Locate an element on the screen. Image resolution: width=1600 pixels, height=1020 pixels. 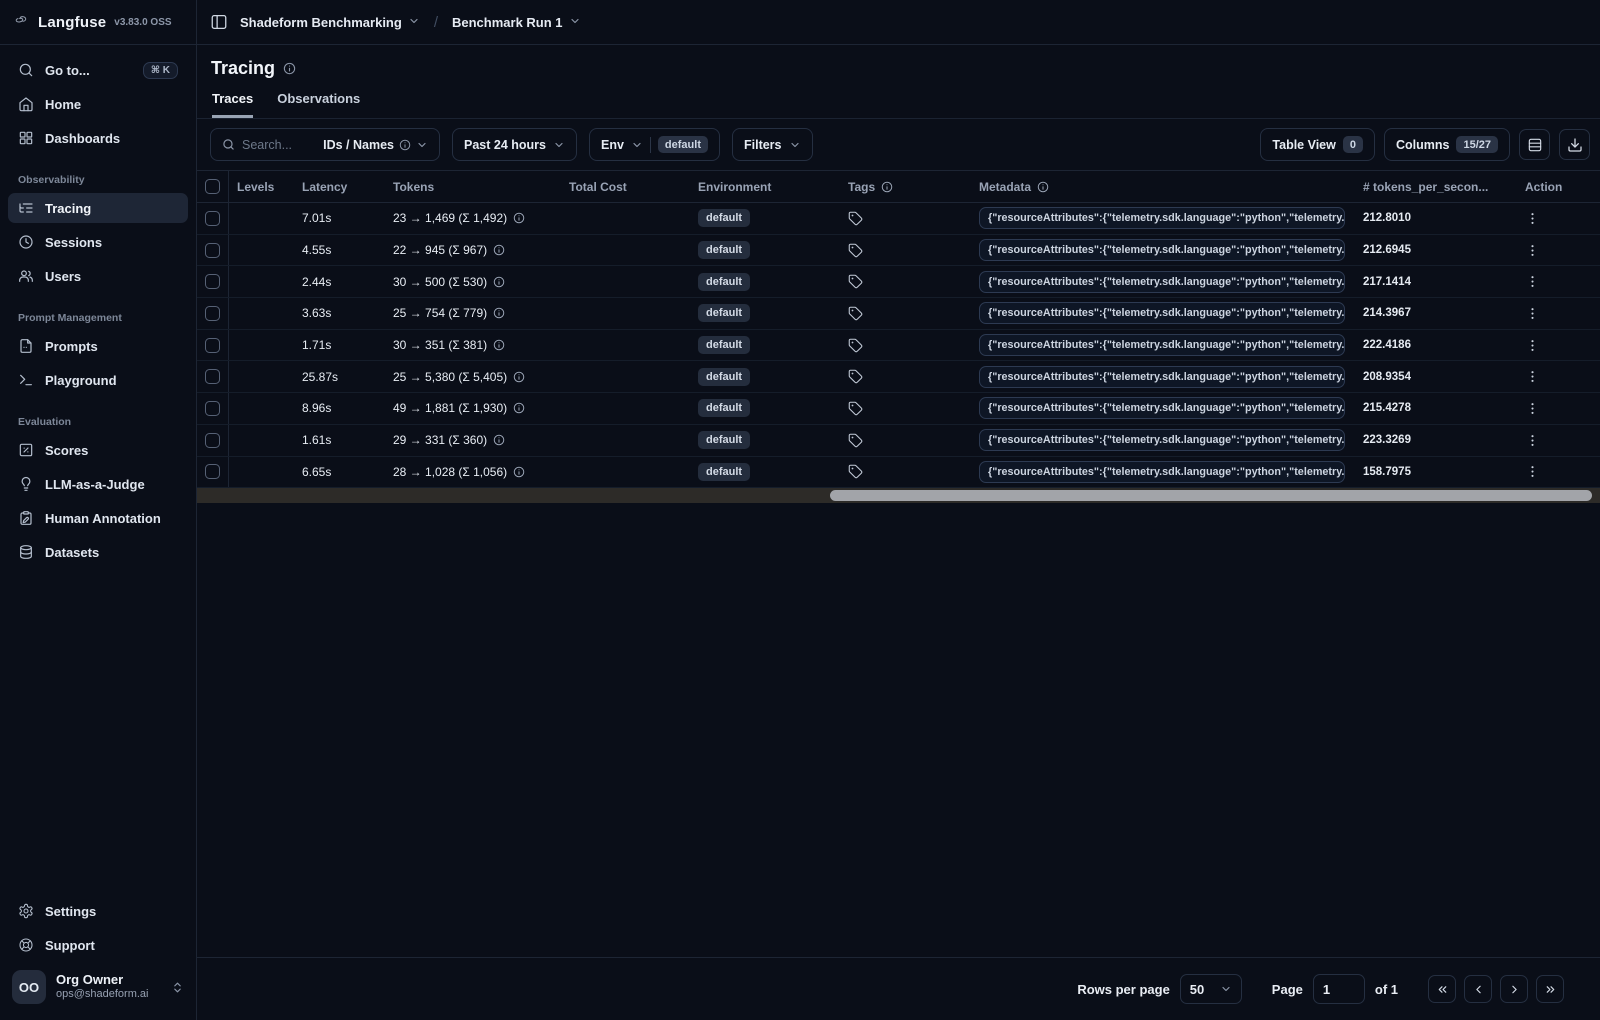
environment-cell: default is located at coordinates (760, 218).